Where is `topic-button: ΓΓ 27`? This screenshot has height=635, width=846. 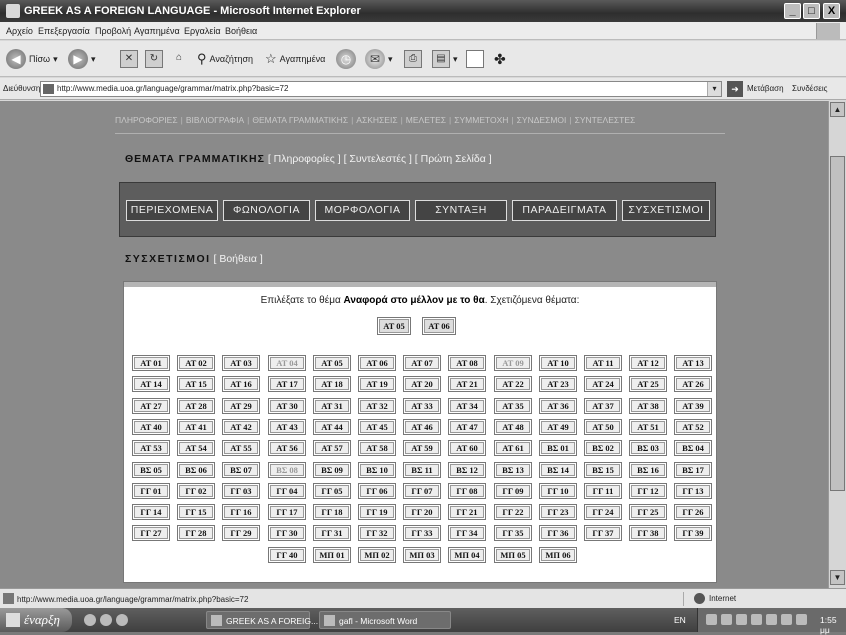
topic-button: ΓΓ 27 is located at coordinates (151, 533).